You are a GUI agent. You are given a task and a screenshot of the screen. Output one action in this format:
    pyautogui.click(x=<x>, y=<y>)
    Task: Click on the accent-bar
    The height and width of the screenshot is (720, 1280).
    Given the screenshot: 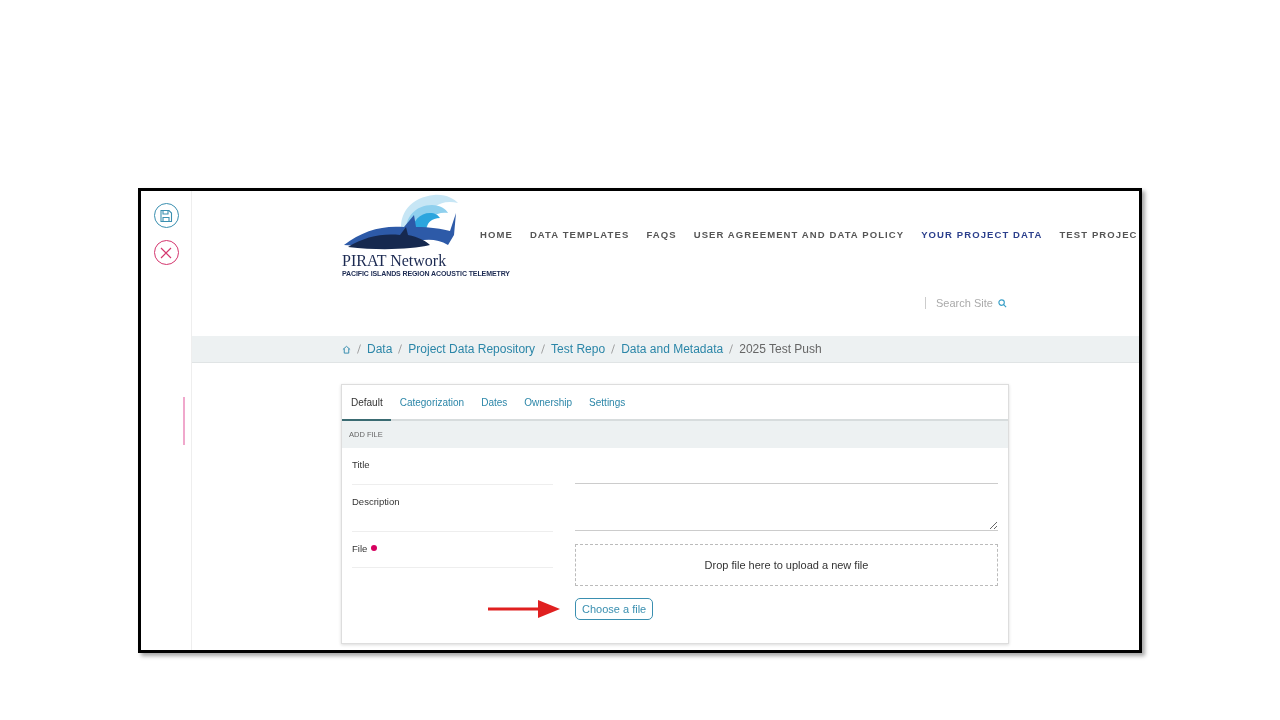 What is the action you would take?
    pyautogui.click(x=184, y=421)
    